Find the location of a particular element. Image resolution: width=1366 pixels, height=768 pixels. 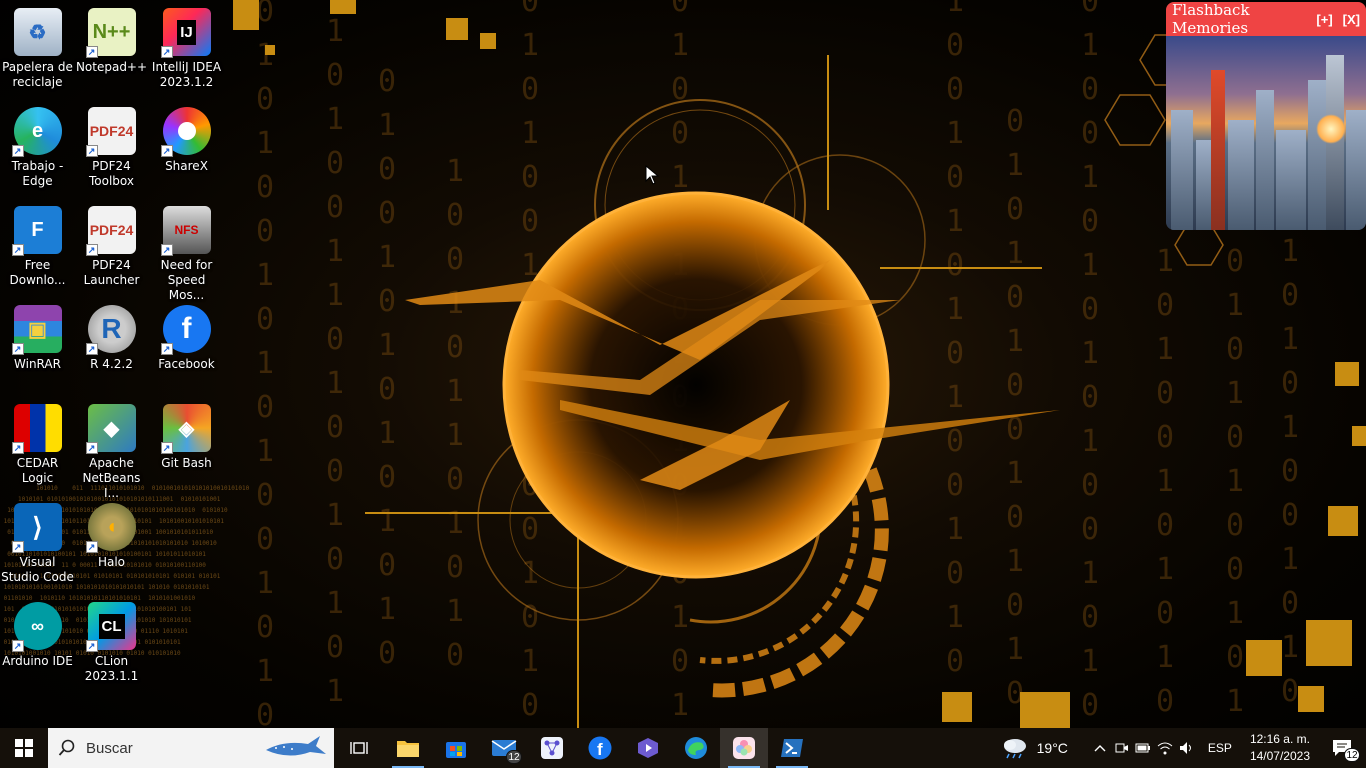

arduino-icon: ∞ ↗ is located at coordinates (36, 627).